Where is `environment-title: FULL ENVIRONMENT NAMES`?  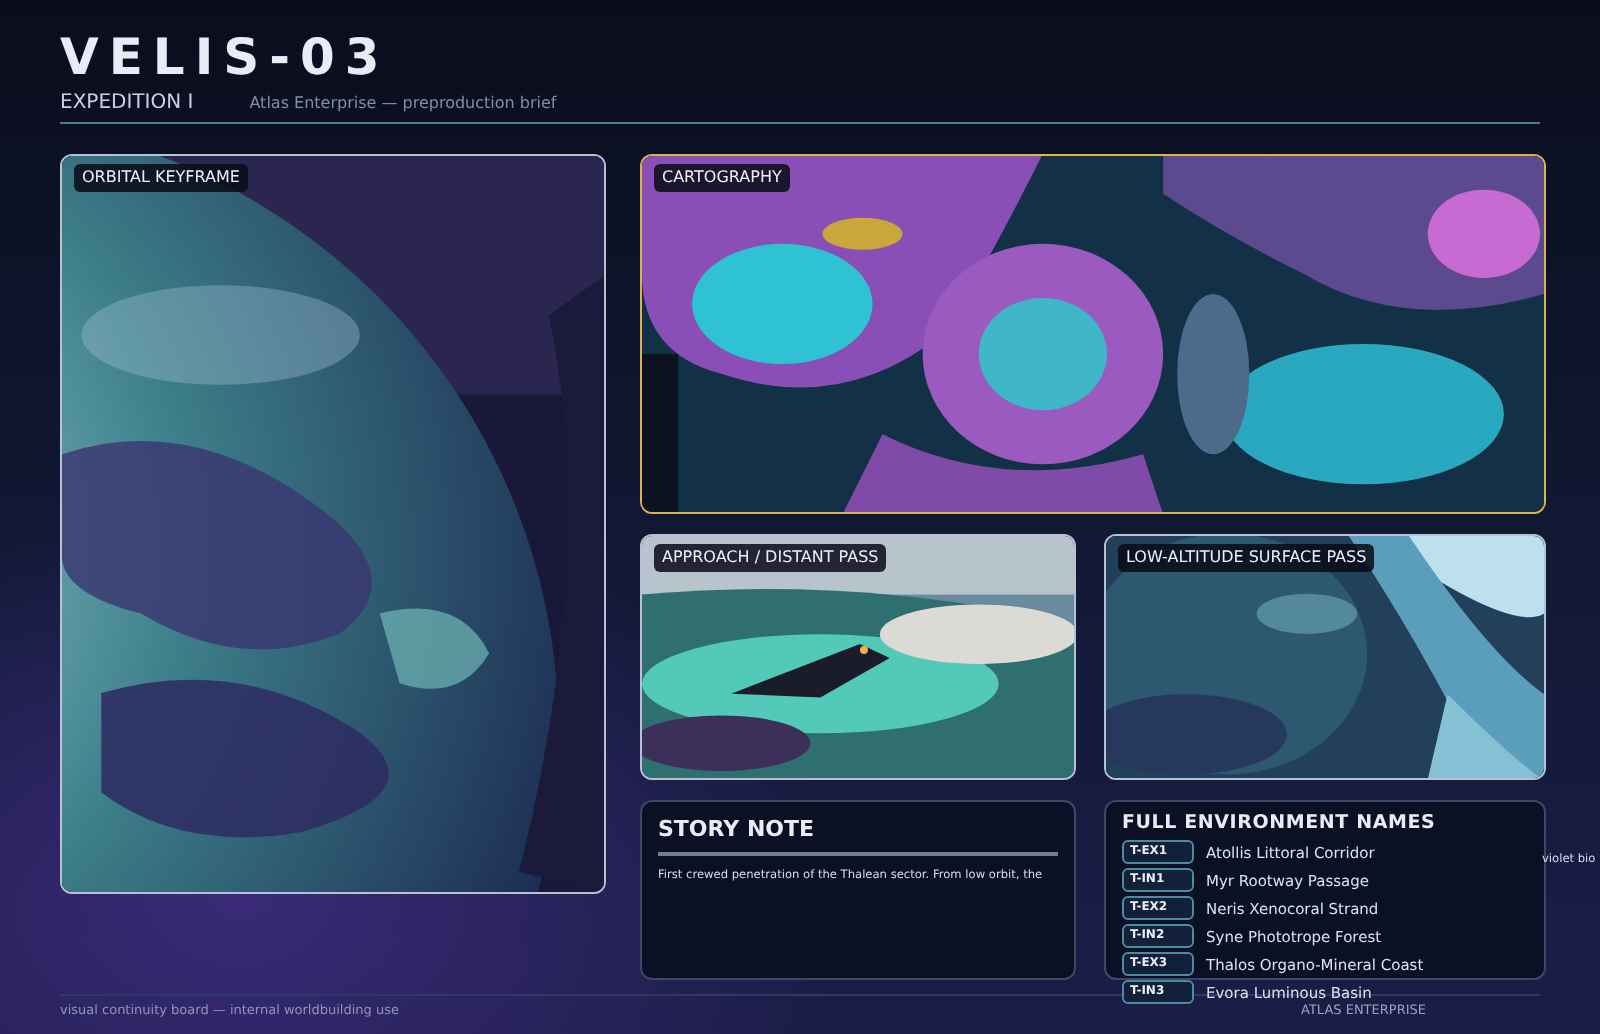
environment-title: FULL ENVIRONMENT NAMES is located at coordinates (1280, 824).